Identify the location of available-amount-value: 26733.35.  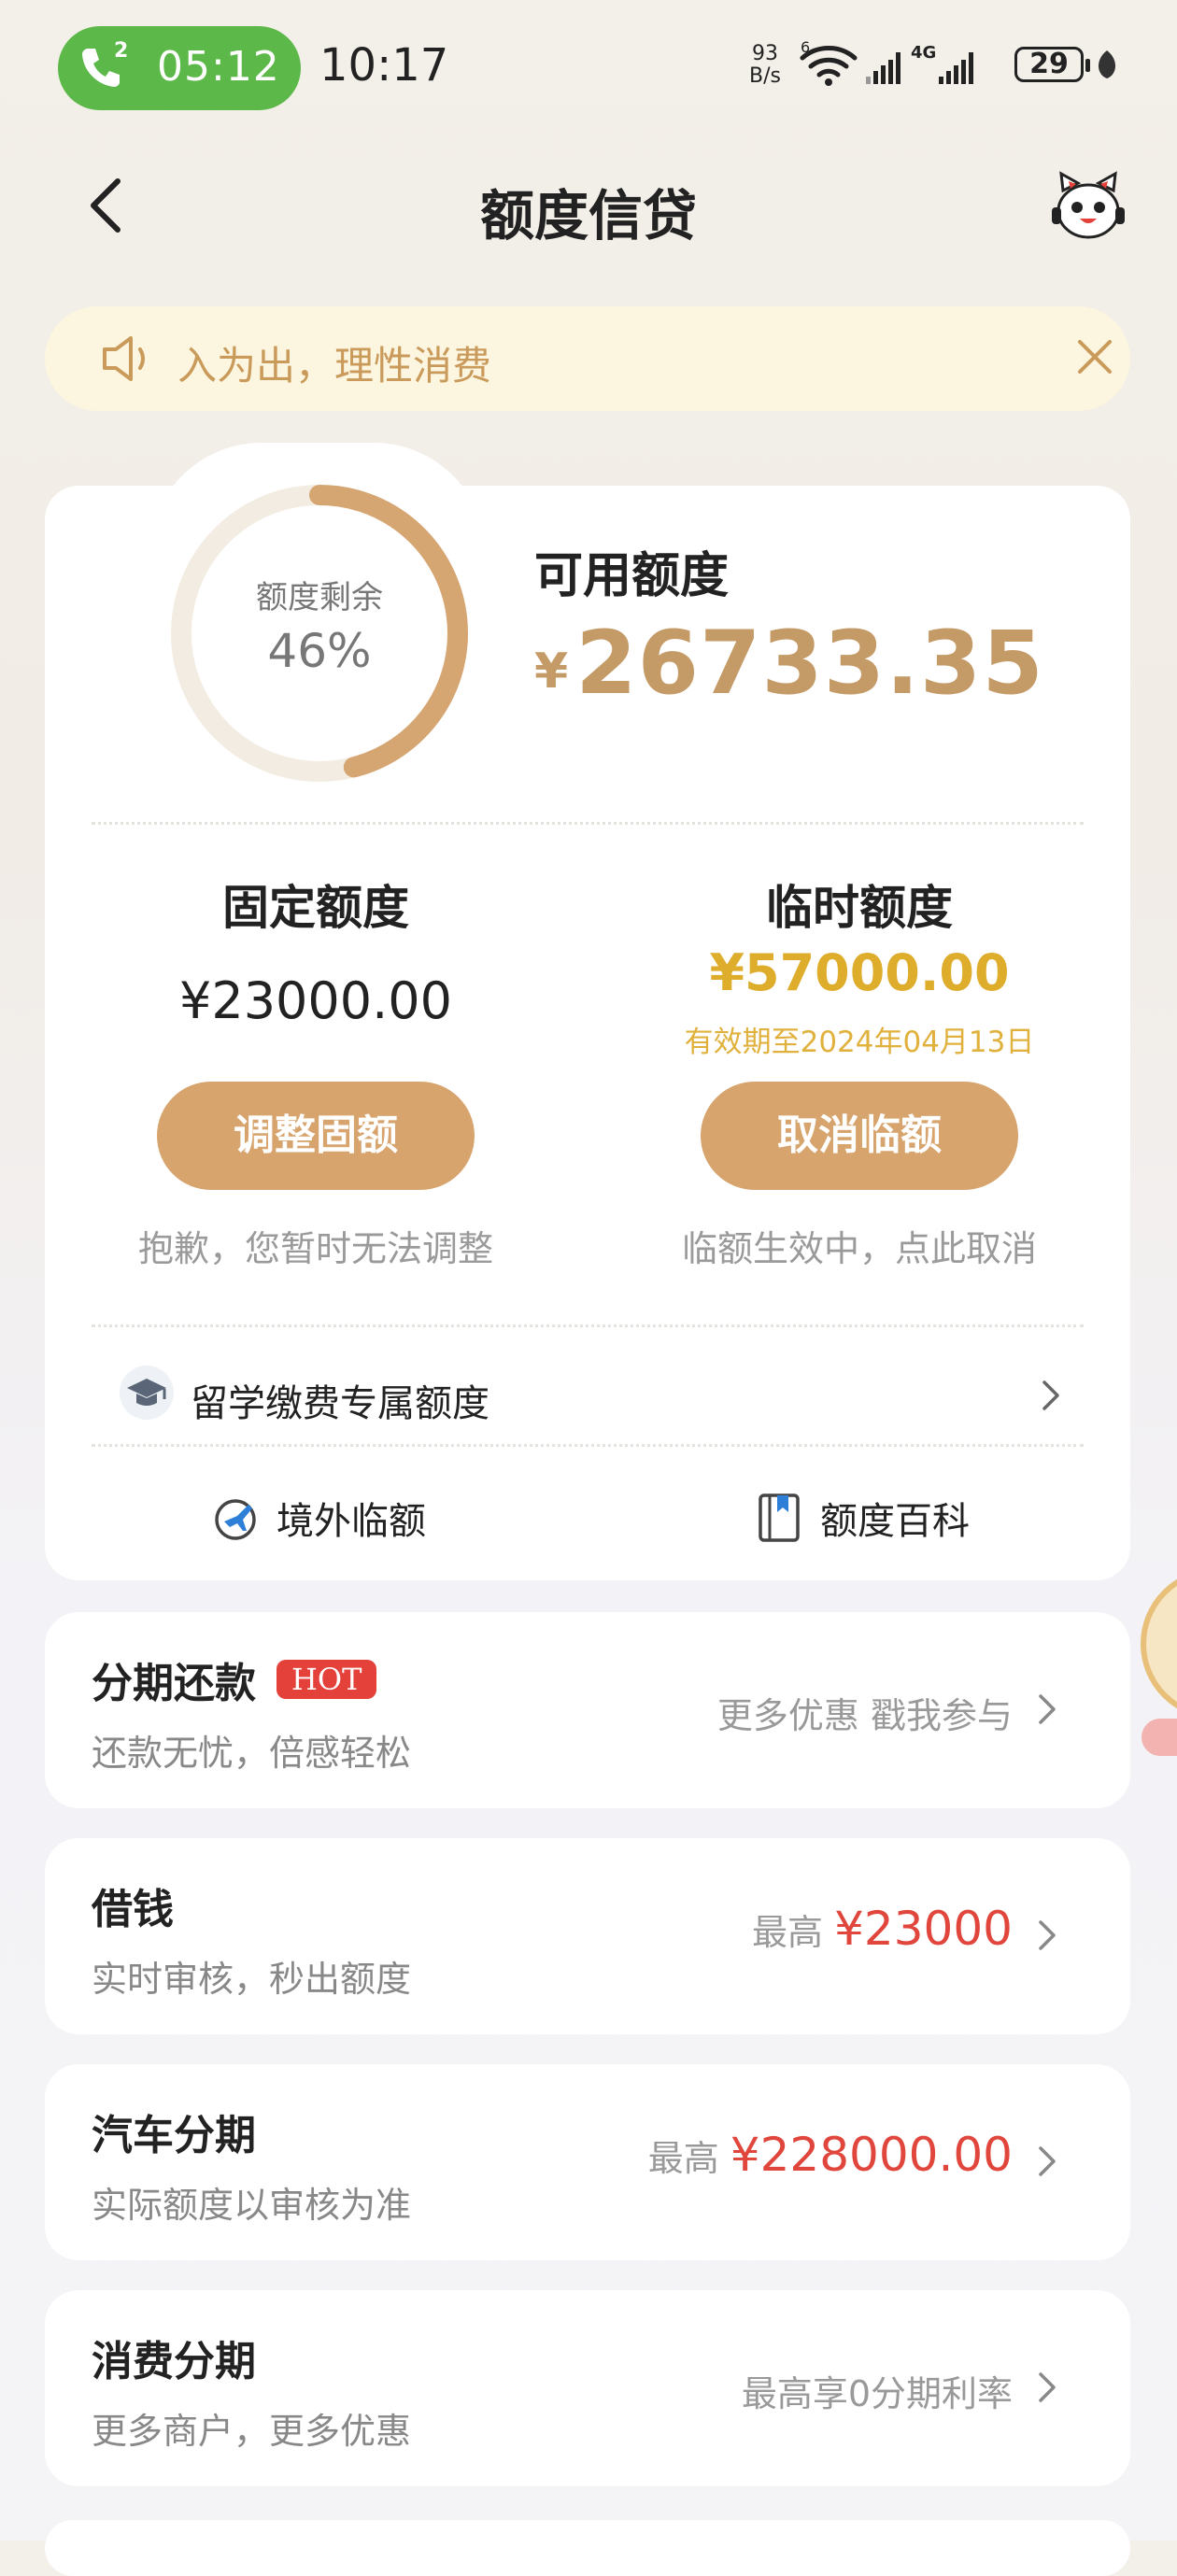
(809, 664).